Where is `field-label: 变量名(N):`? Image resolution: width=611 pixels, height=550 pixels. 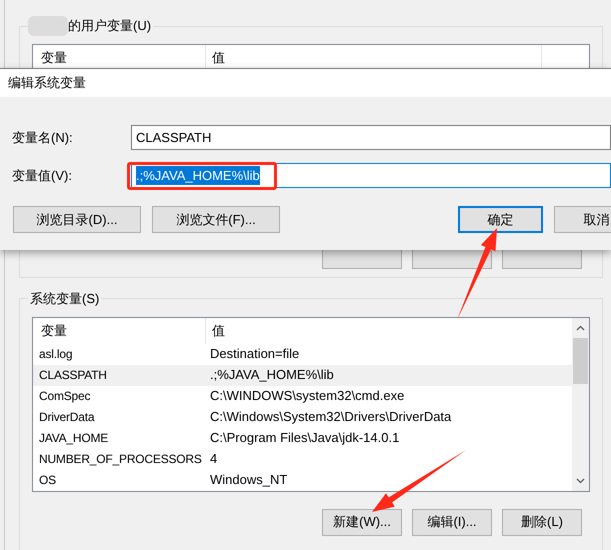
field-label: 变量名(N): is located at coordinates (43, 137).